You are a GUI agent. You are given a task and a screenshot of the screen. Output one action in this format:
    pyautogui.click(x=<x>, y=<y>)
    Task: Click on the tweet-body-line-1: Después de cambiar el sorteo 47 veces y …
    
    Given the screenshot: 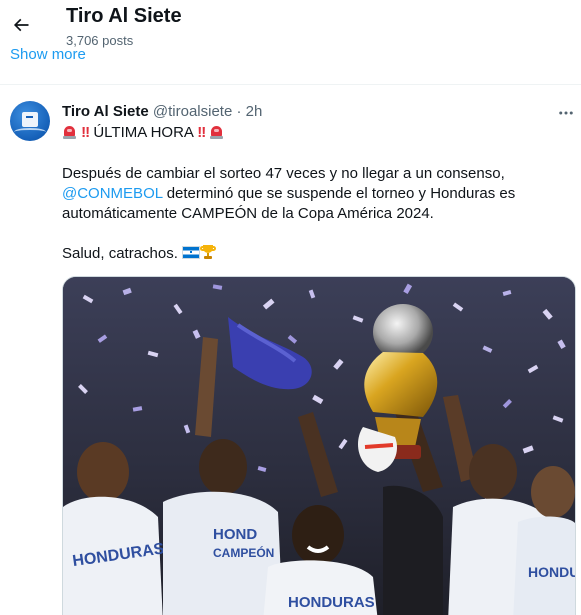 What is the action you would take?
    pyautogui.click(x=283, y=173)
    